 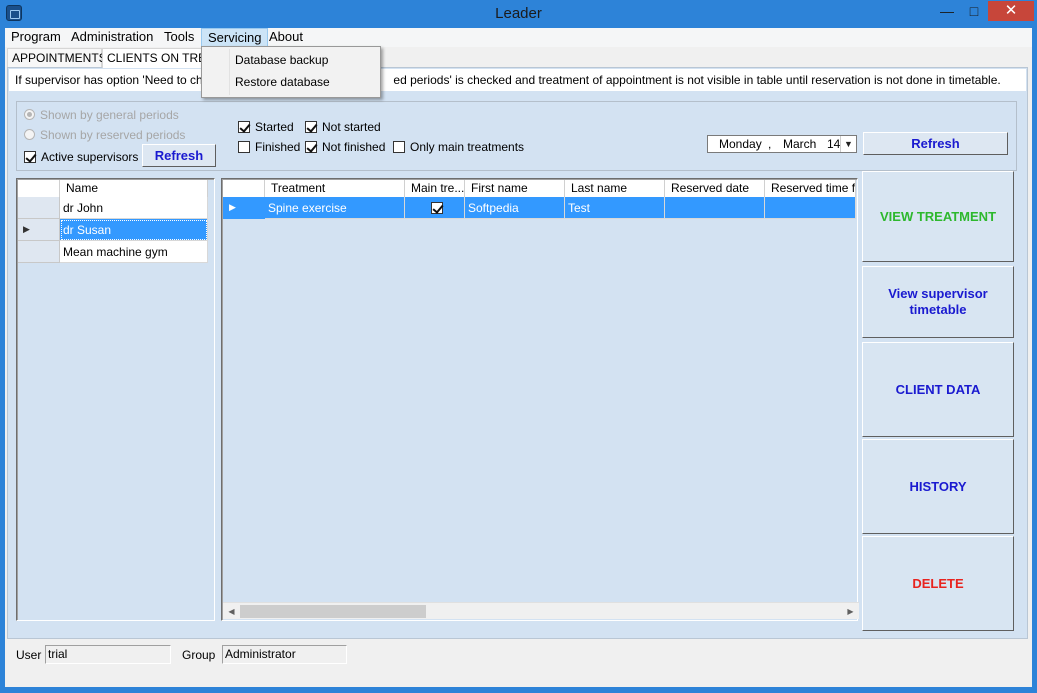 I want to click on client-data-button: CLIENT DATA, so click(x=938, y=389).